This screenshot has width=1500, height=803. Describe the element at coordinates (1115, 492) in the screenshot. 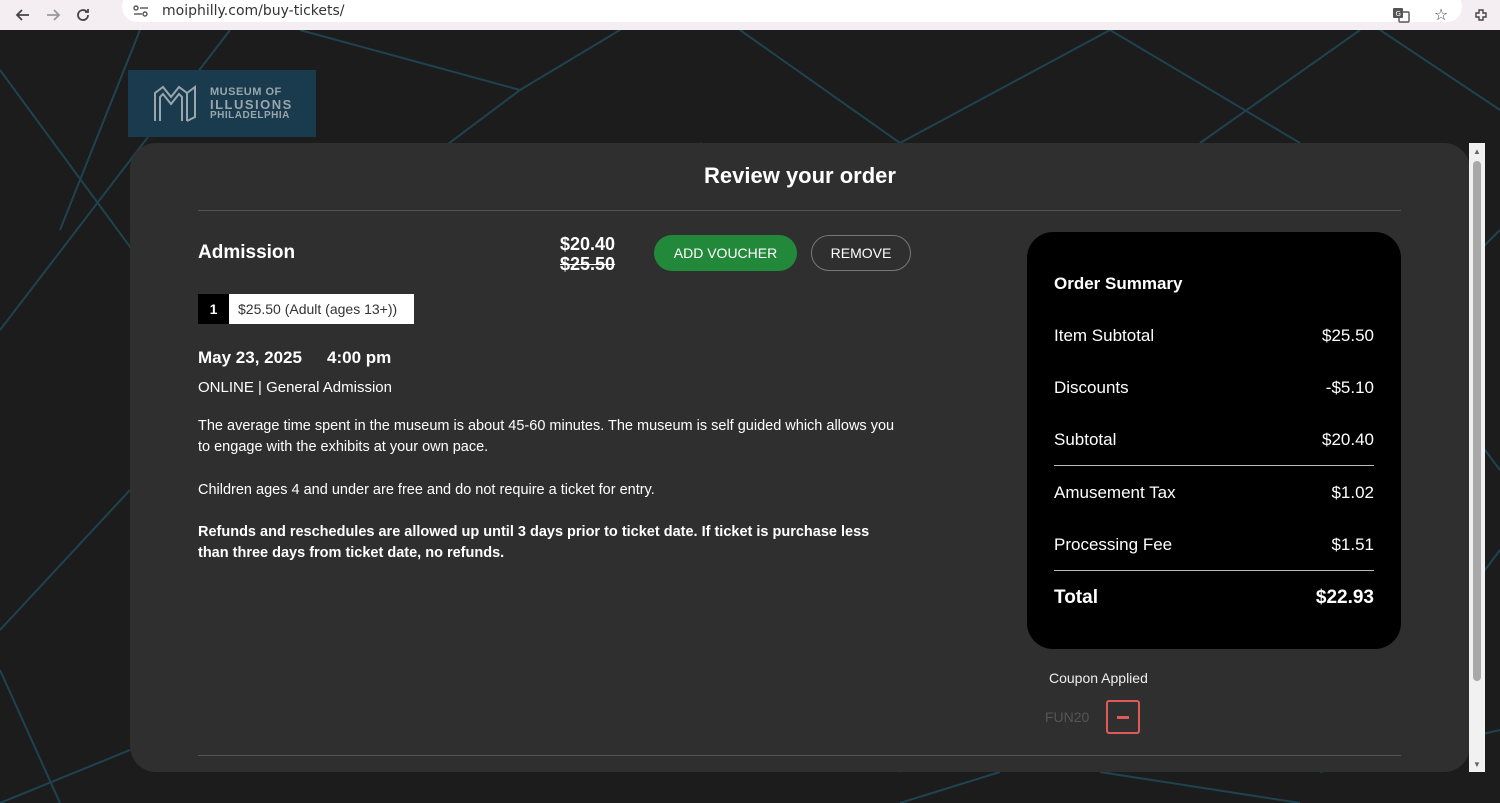

I see `summary-label: Amusement Tax` at that location.